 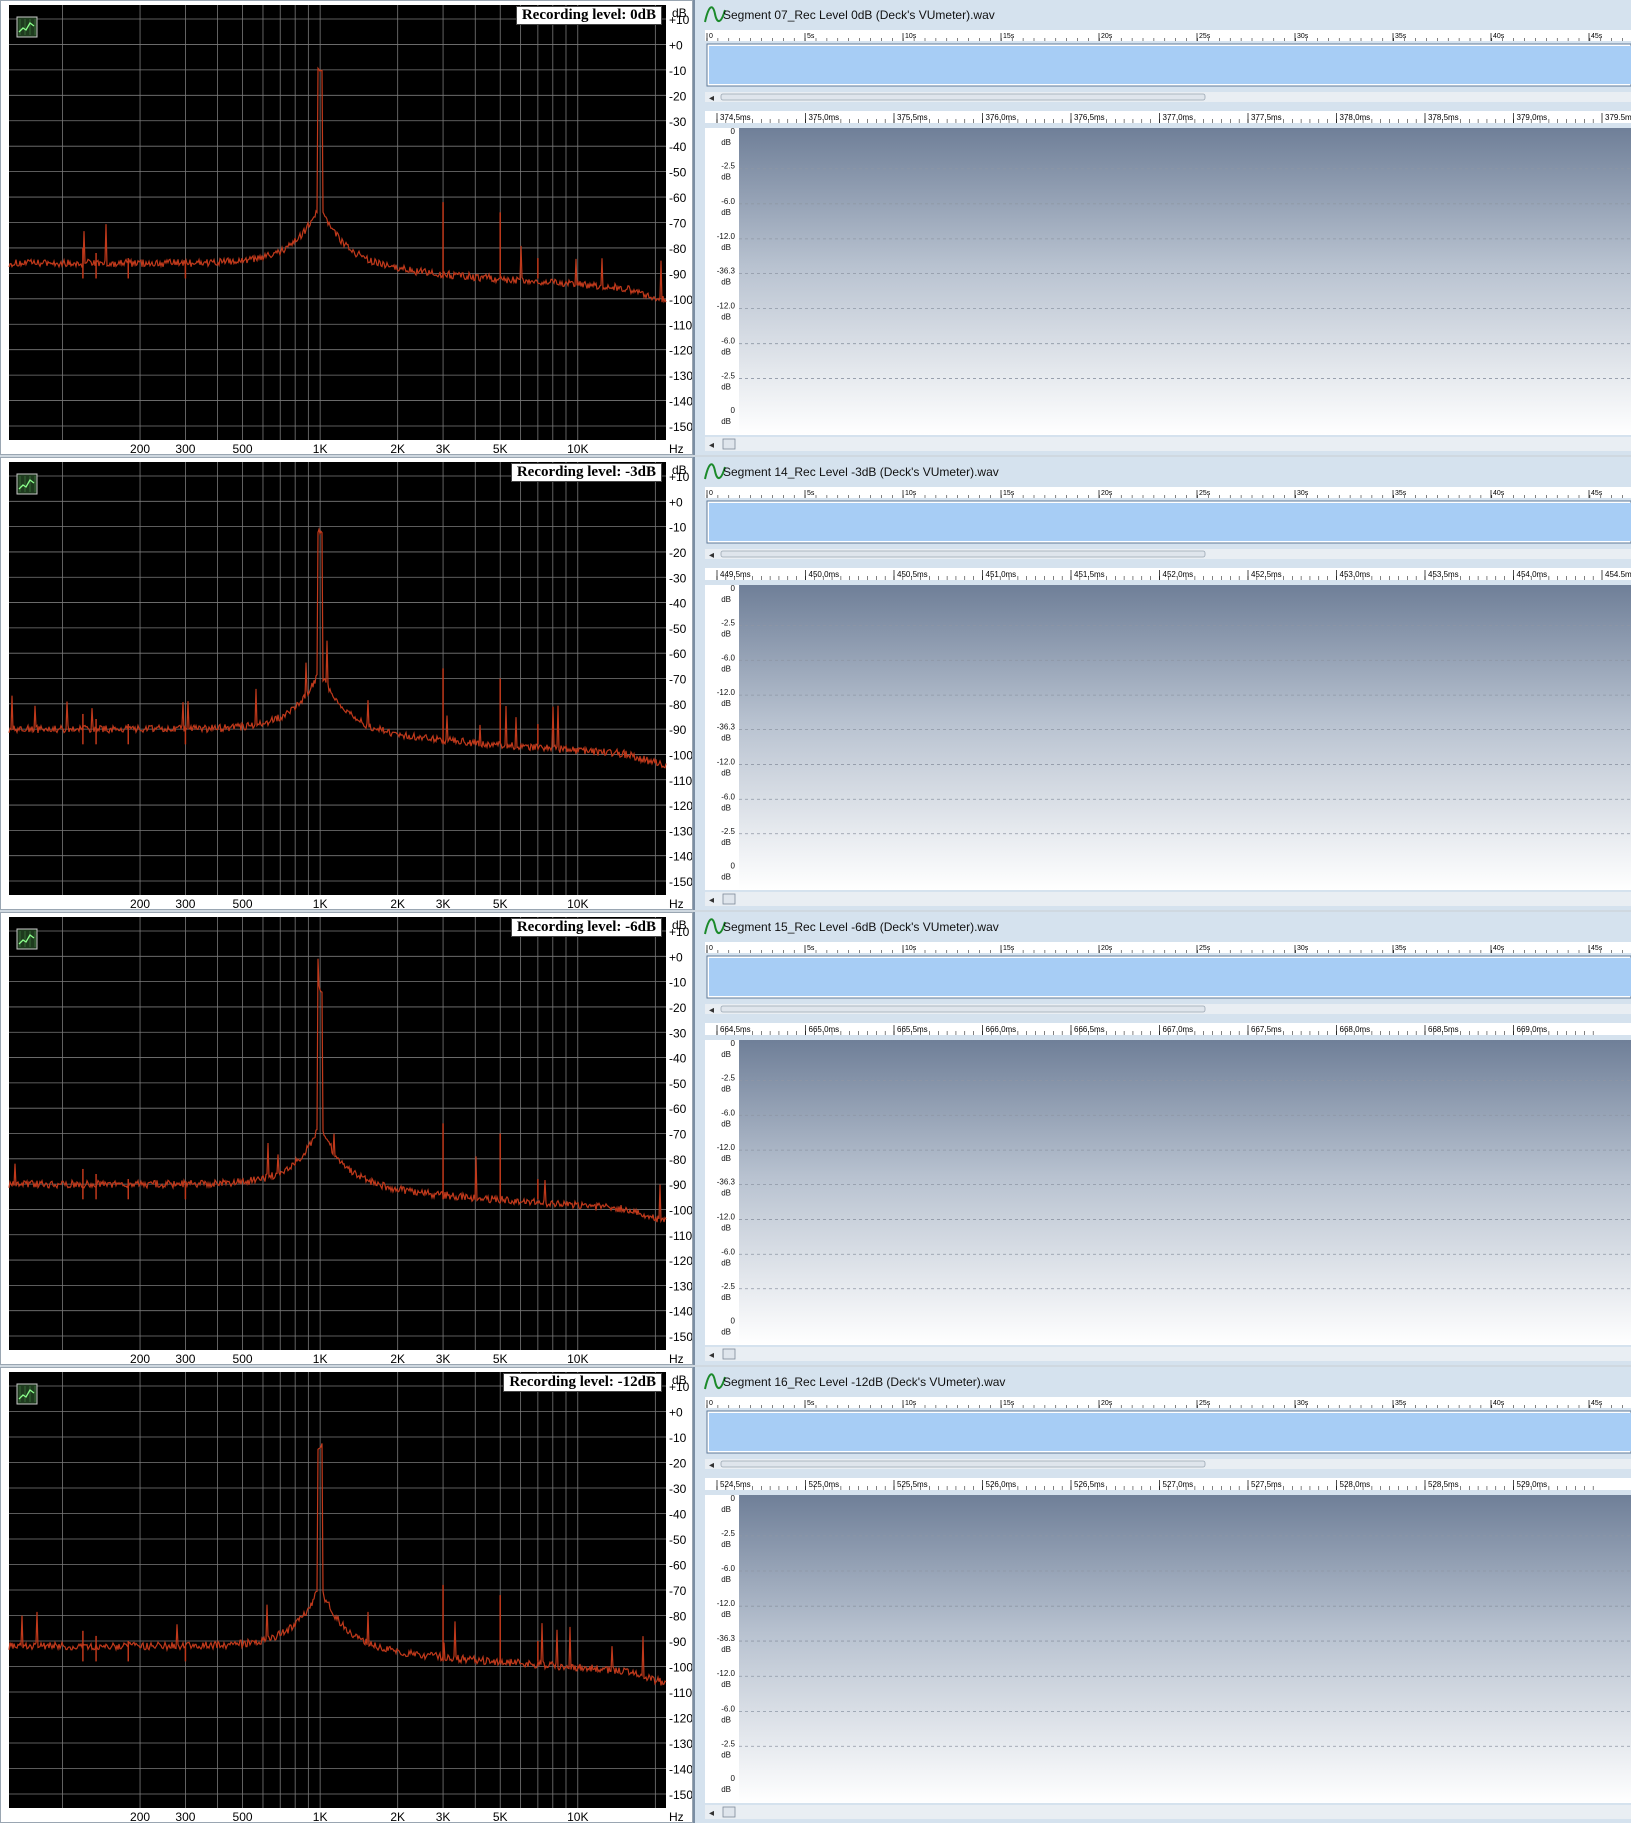 What do you see at coordinates (735, 1484) in the screenshot?
I see `time-tick-label: 524.5ms` at bounding box center [735, 1484].